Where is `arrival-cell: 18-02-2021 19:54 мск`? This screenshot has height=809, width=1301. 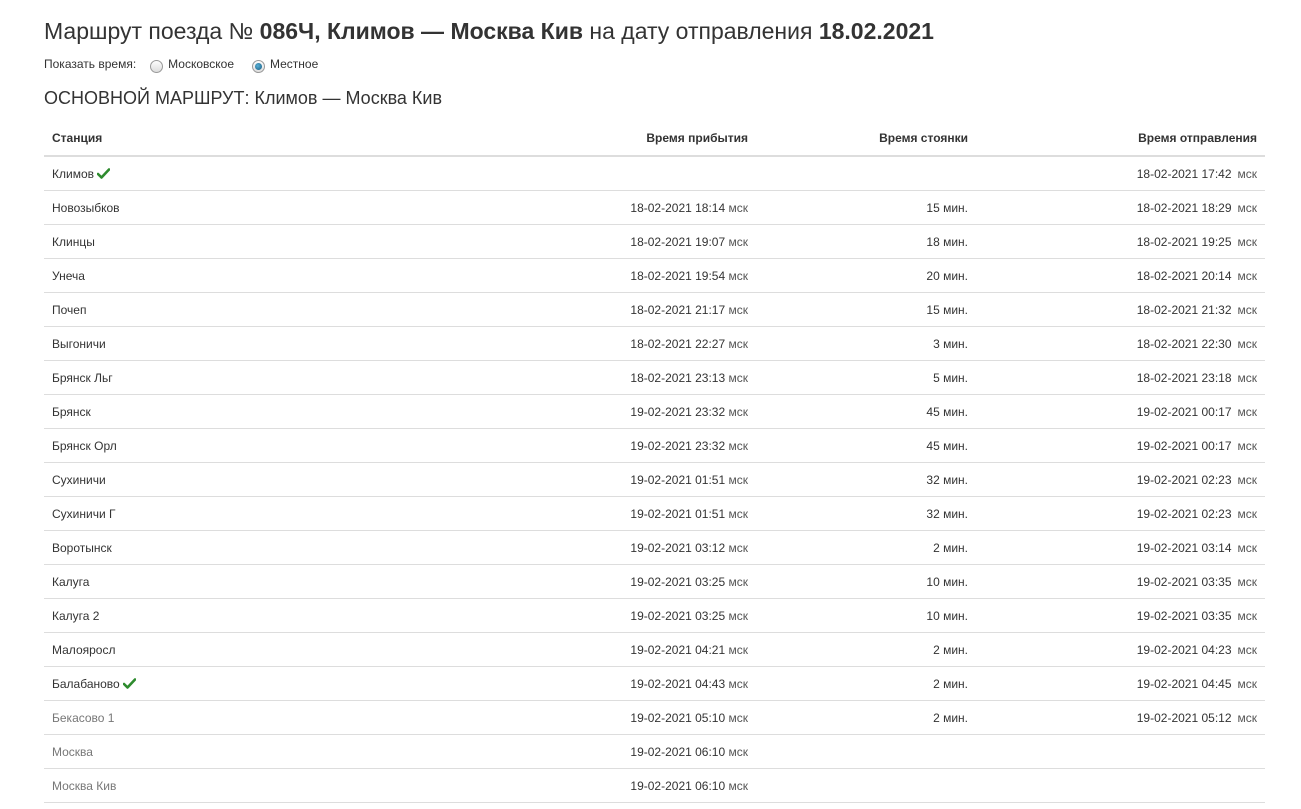
arrival-cell: 18-02-2021 19:54 мск is located at coordinates (558, 275).